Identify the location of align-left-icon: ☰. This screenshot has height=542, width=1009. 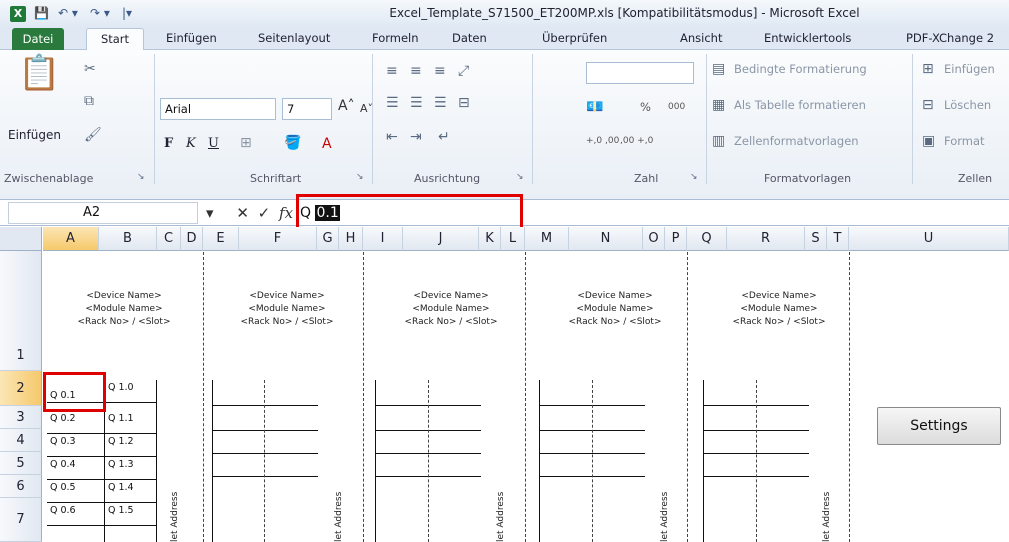
(392, 103).